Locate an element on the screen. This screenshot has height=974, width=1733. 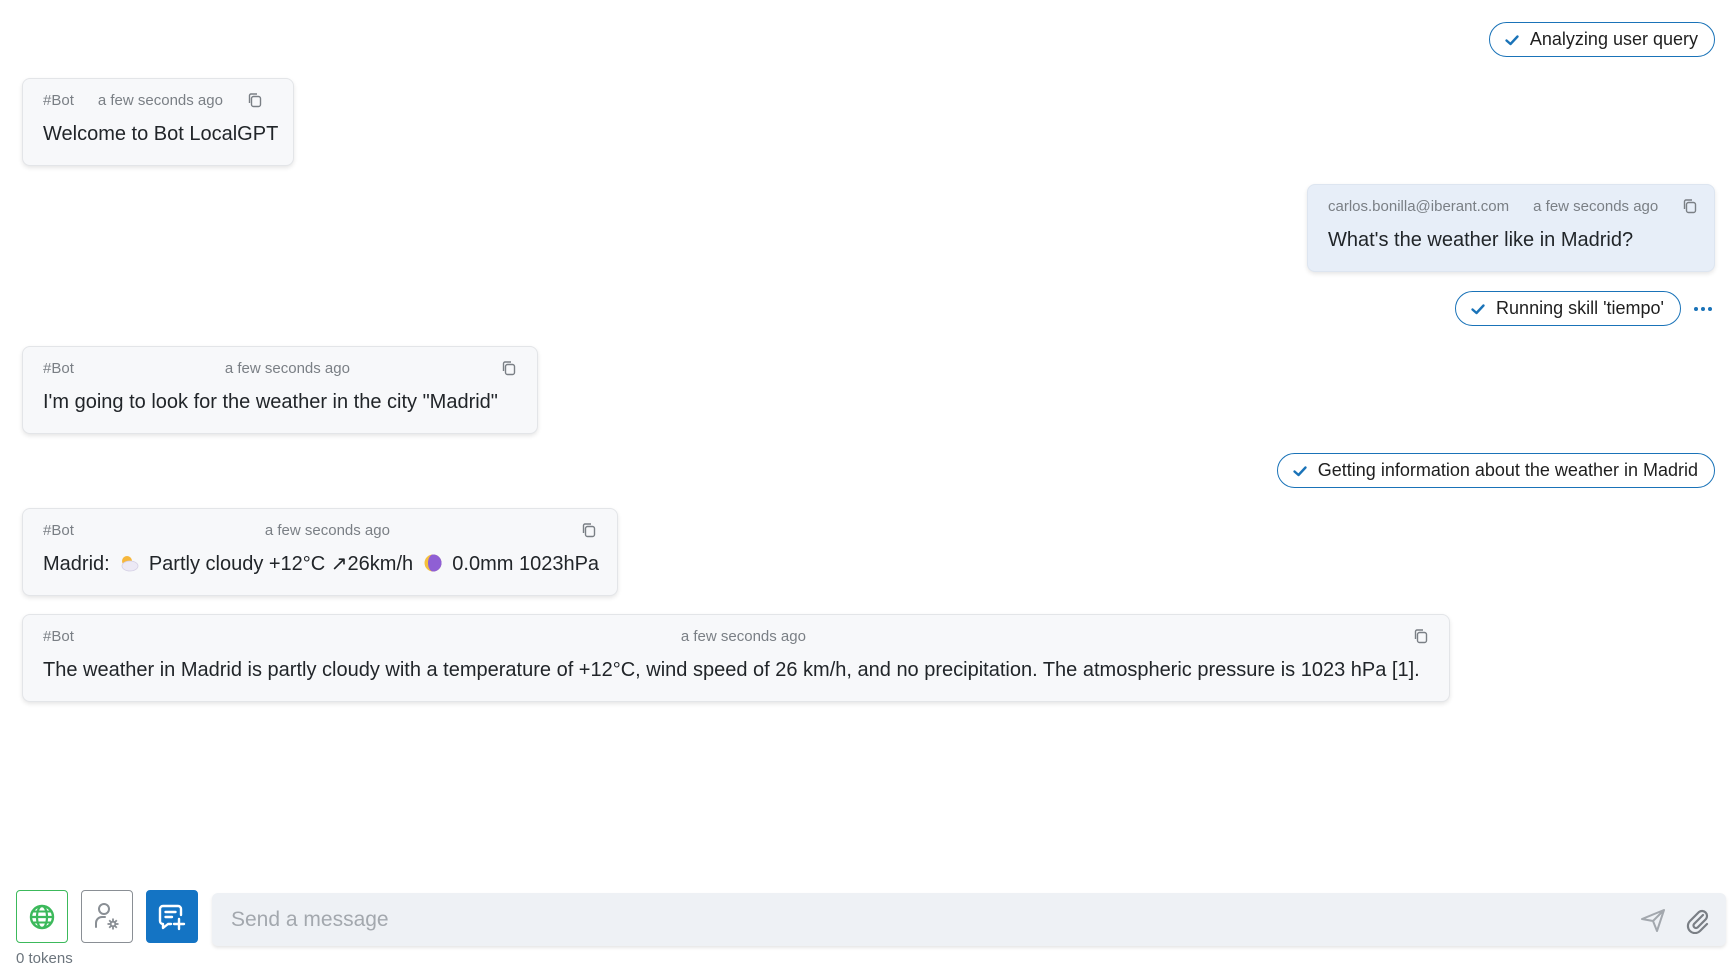
status-pill-running-skill: Running skill 'tiempo' is located at coordinates (1568, 308).